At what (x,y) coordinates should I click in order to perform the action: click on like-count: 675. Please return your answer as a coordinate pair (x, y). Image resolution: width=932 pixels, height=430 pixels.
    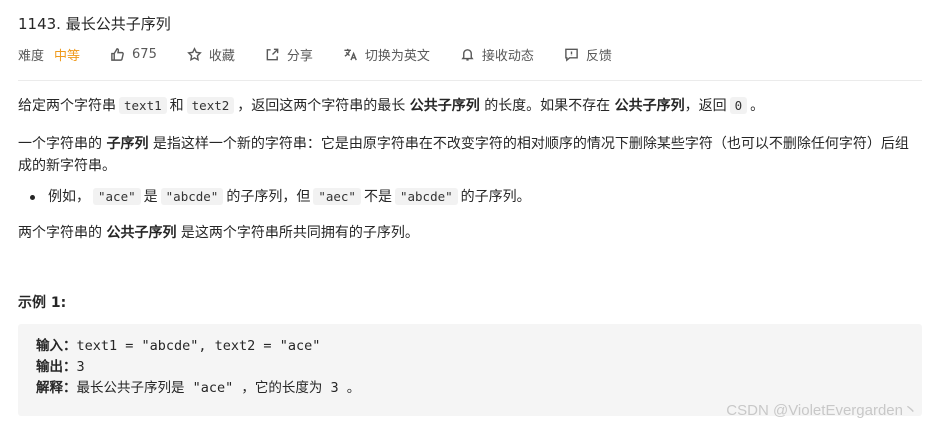
    Looking at the image, I should click on (144, 54).